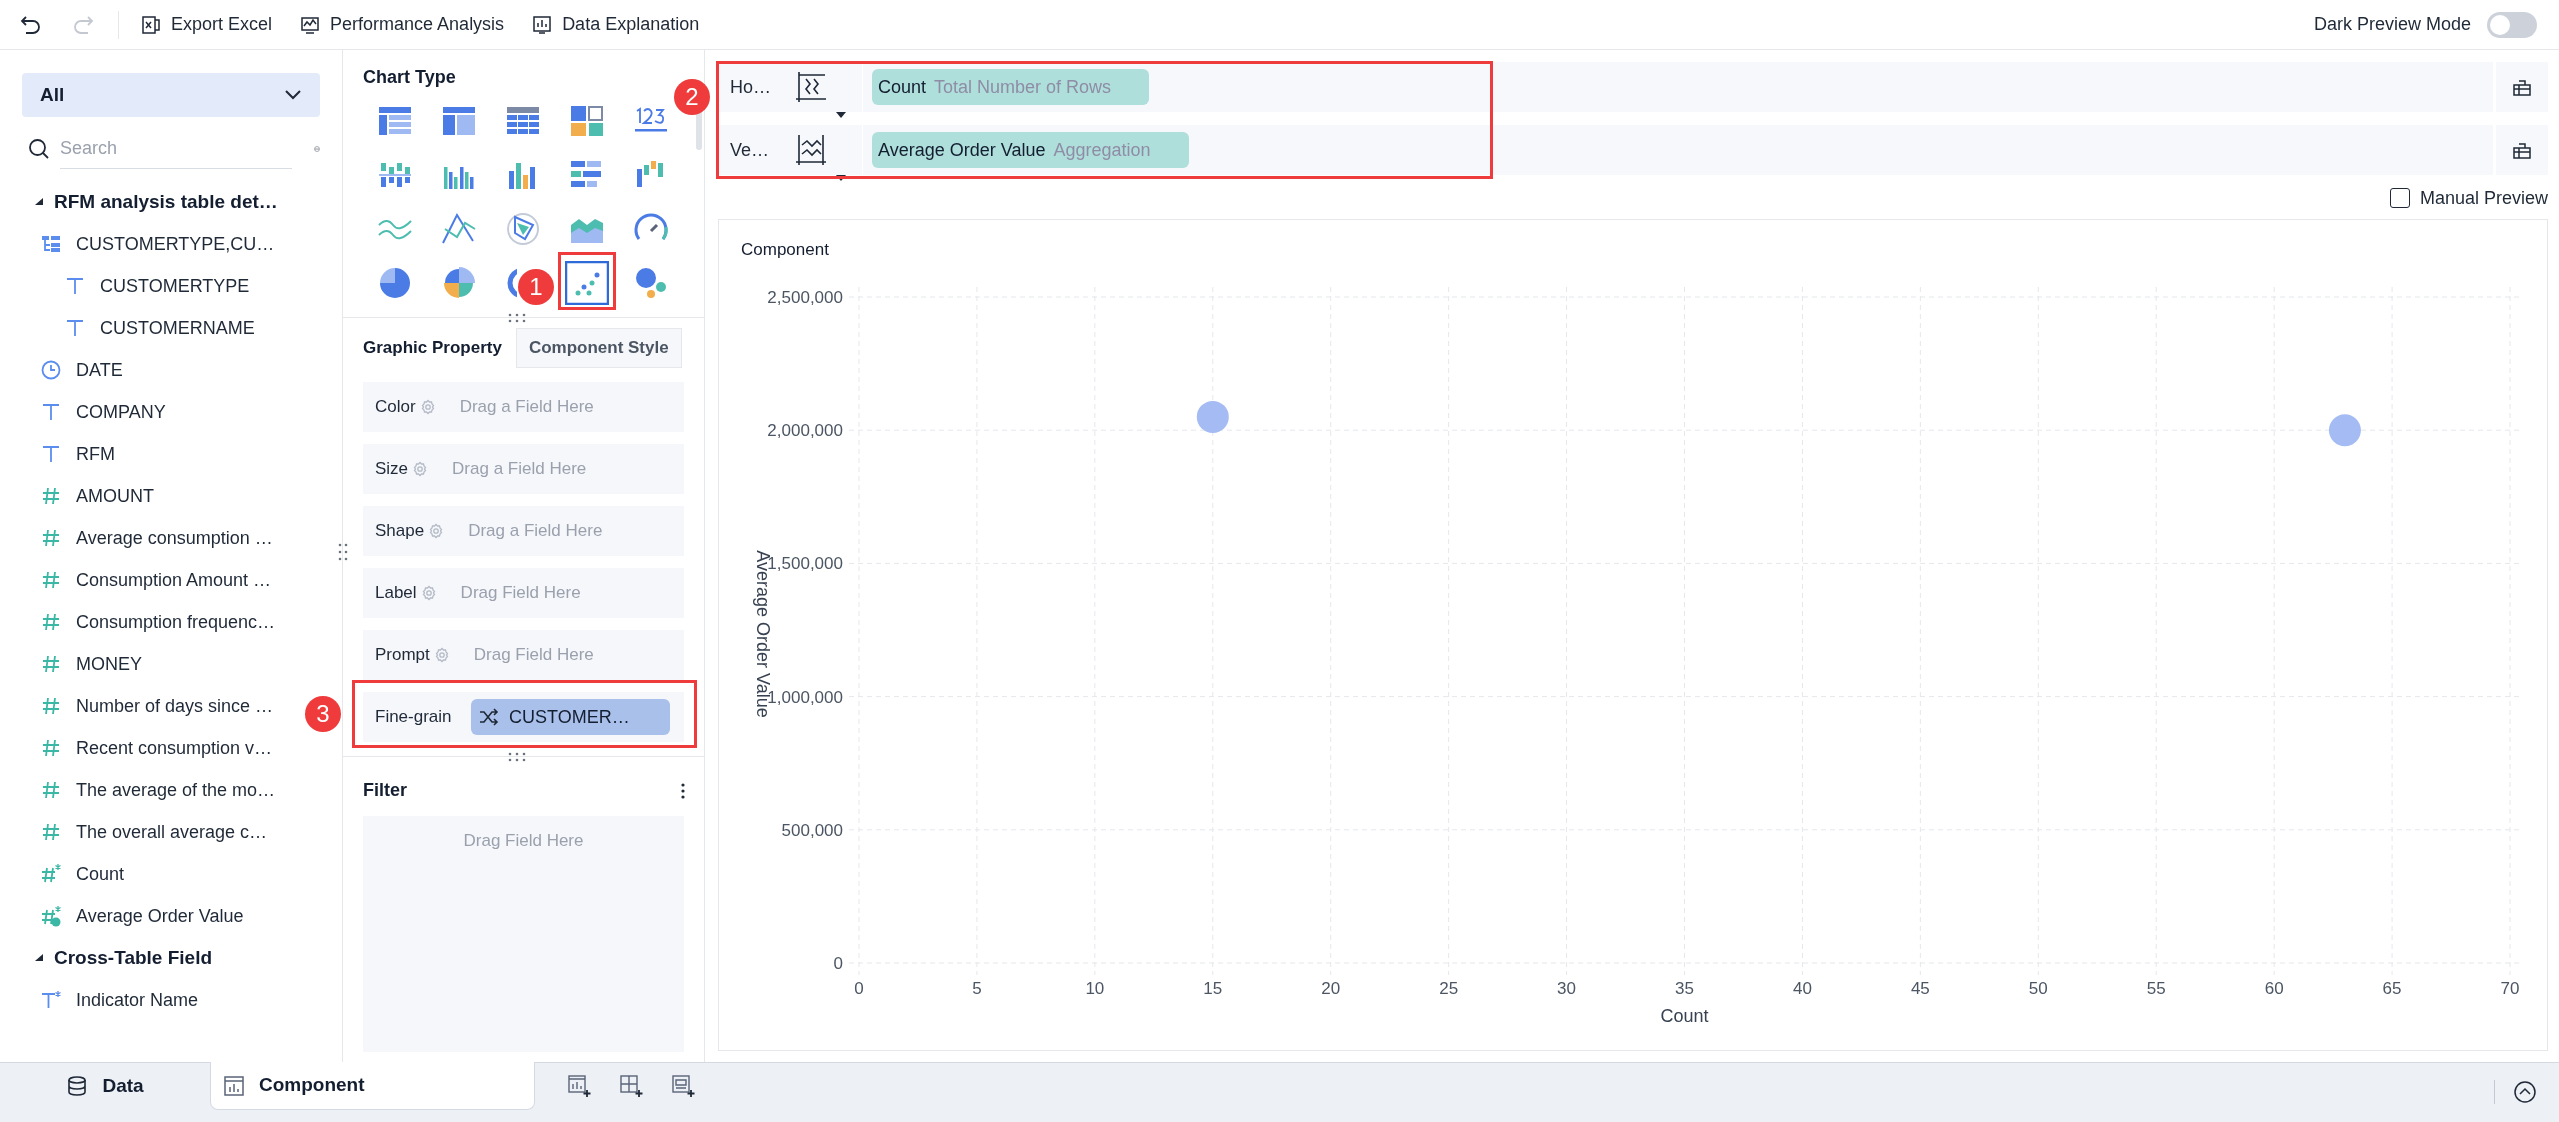 Image resolution: width=2559 pixels, height=1122 pixels. Describe the element at coordinates (310, 24) in the screenshot. I see `chart-monitor-icon` at that location.